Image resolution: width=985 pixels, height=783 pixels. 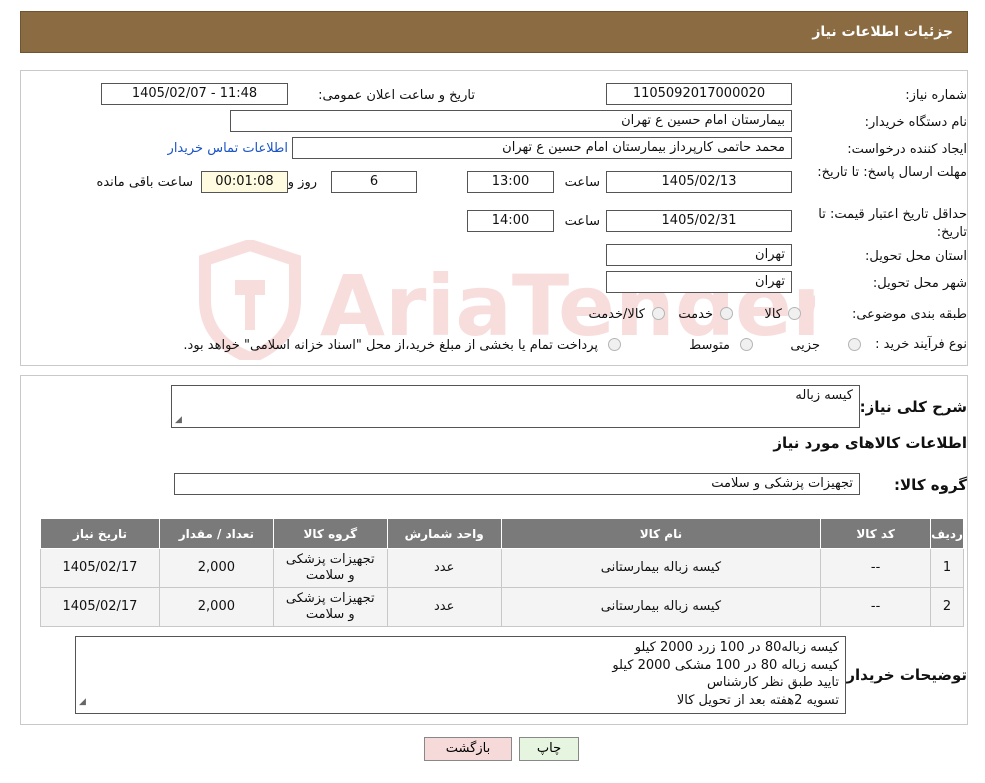 What do you see at coordinates (515, 406) in the screenshot?
I see `summary-textarea: کیسه زباله ◢` at bounding box center [515, 406].